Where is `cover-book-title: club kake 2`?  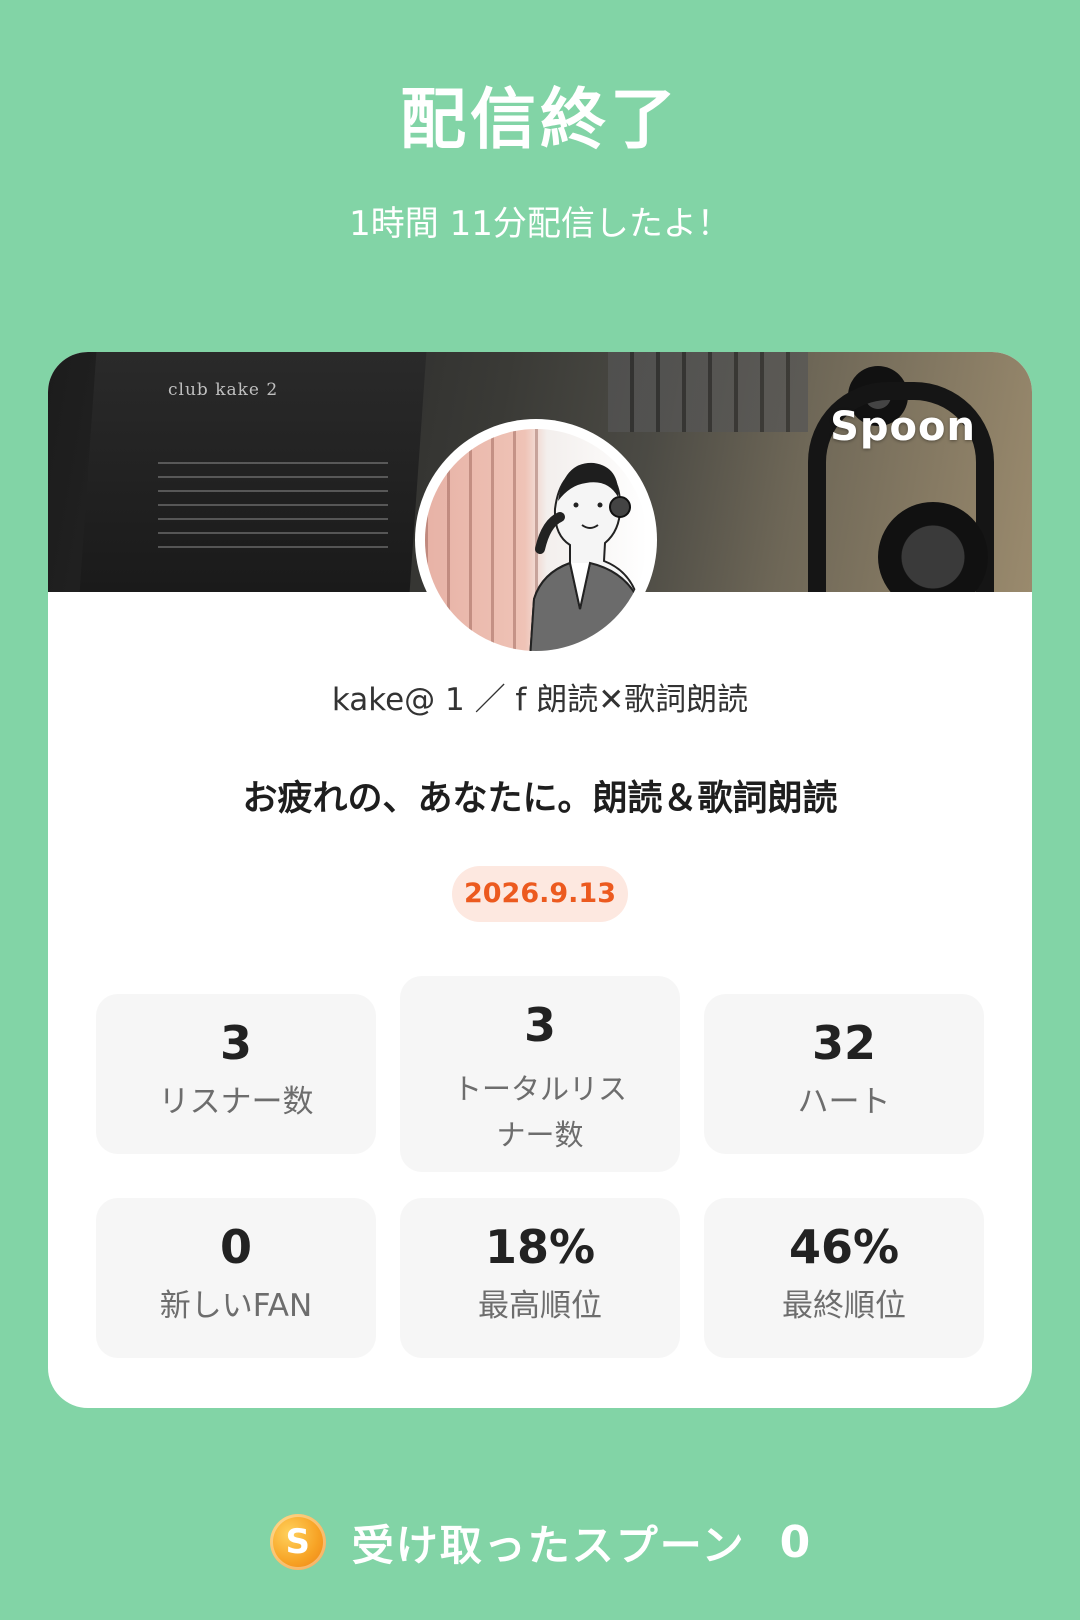
cover-book-title: club kake 2 is located at coordinates (223, 390).